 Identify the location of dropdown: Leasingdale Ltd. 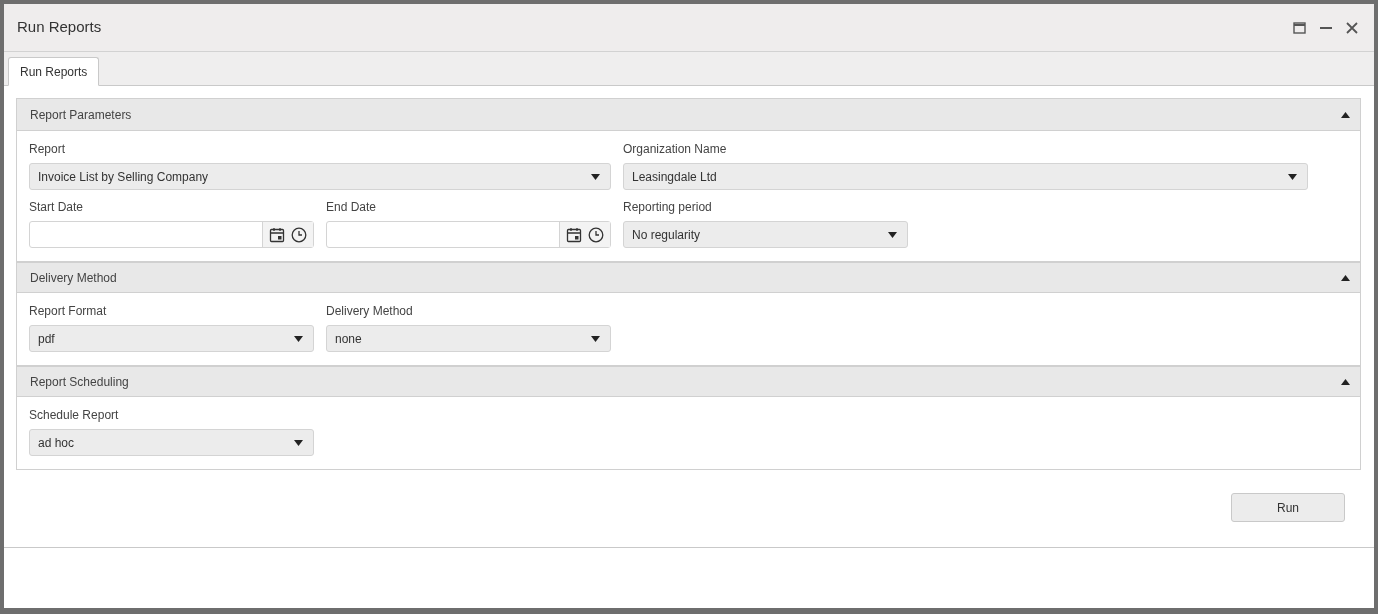
(965, 176).